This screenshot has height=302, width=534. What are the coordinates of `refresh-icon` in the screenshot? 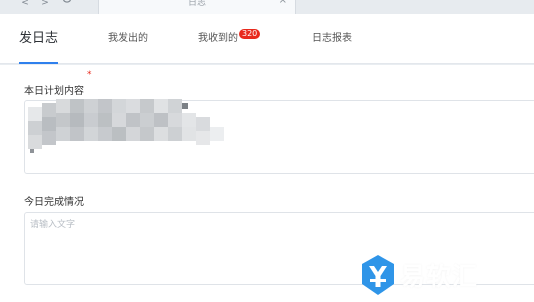 It's located at (67, 4).